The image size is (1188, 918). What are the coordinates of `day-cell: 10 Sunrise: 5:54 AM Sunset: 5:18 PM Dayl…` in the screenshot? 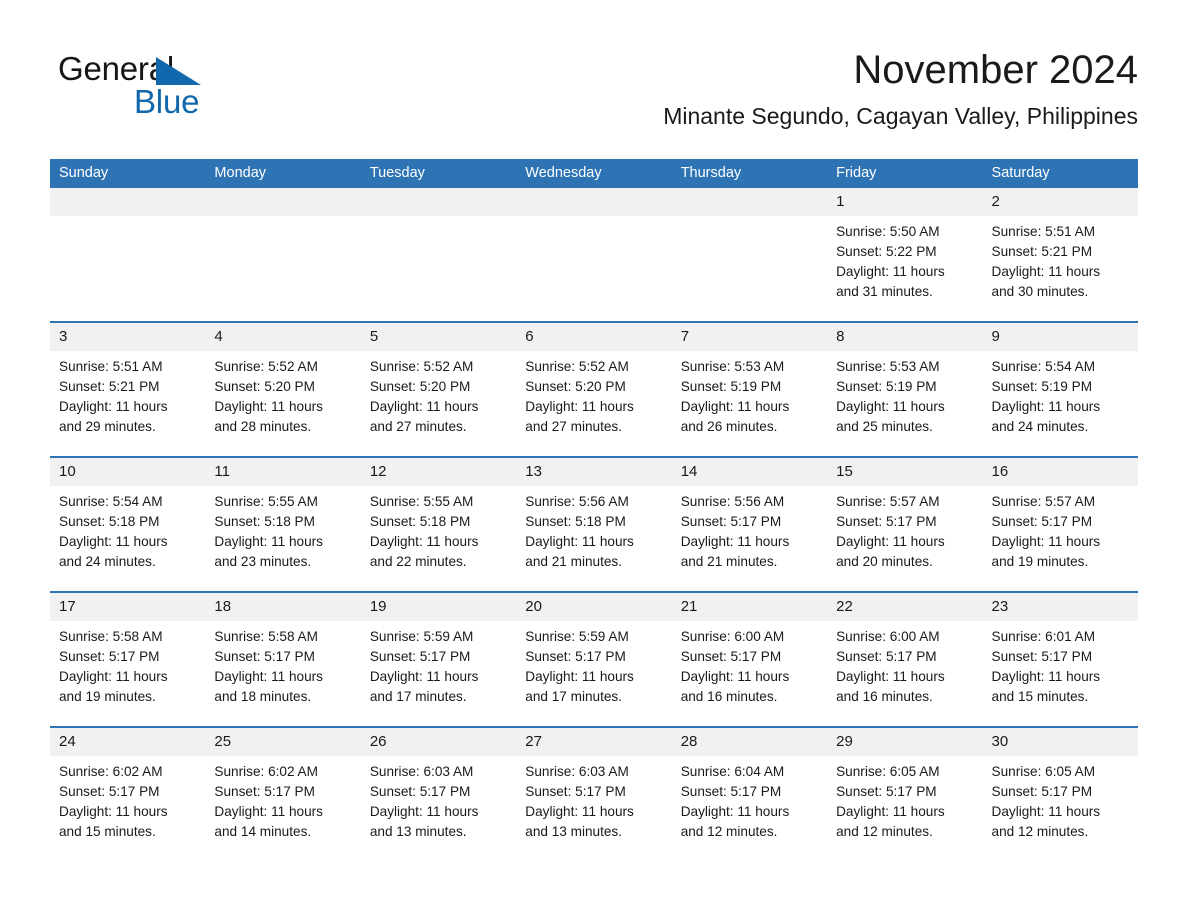 It's located at (128, 524).